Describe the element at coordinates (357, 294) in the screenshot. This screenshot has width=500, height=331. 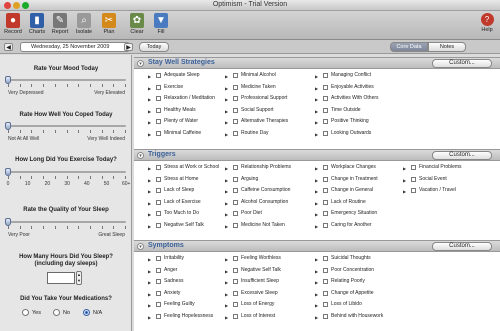
I see `checklist-item: ▶ Change of Appetite` at that location.